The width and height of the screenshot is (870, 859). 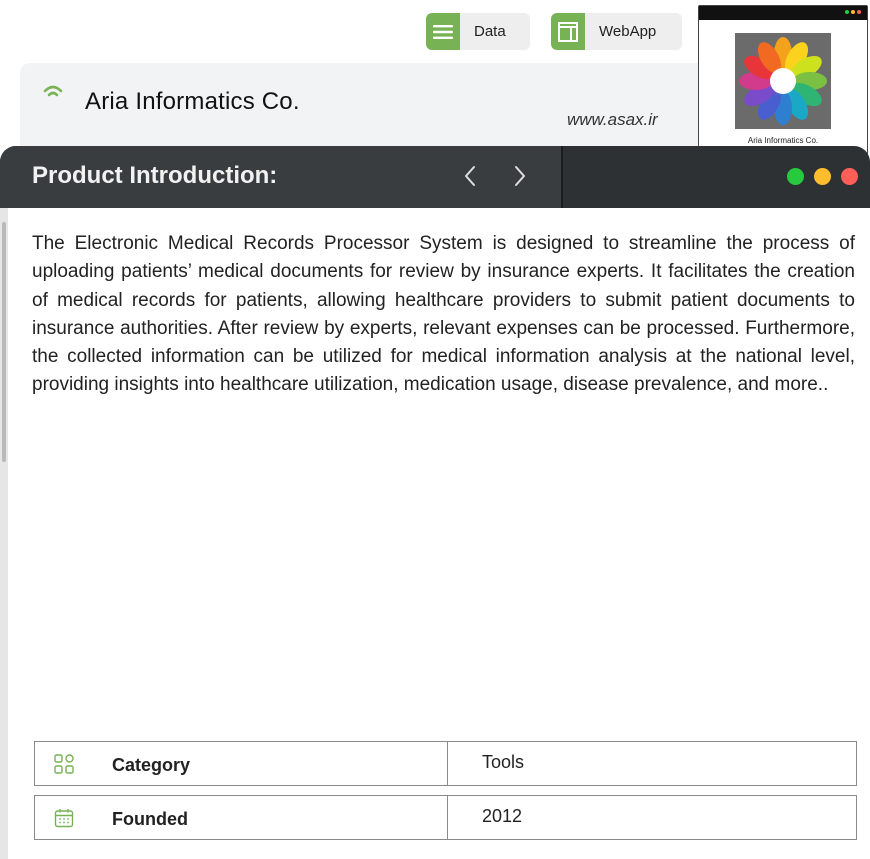 What do you see at coordinates (628, 31) in the screenshot?
I see `webapp-button-label: WebApp` at bounding box center [628, 31].